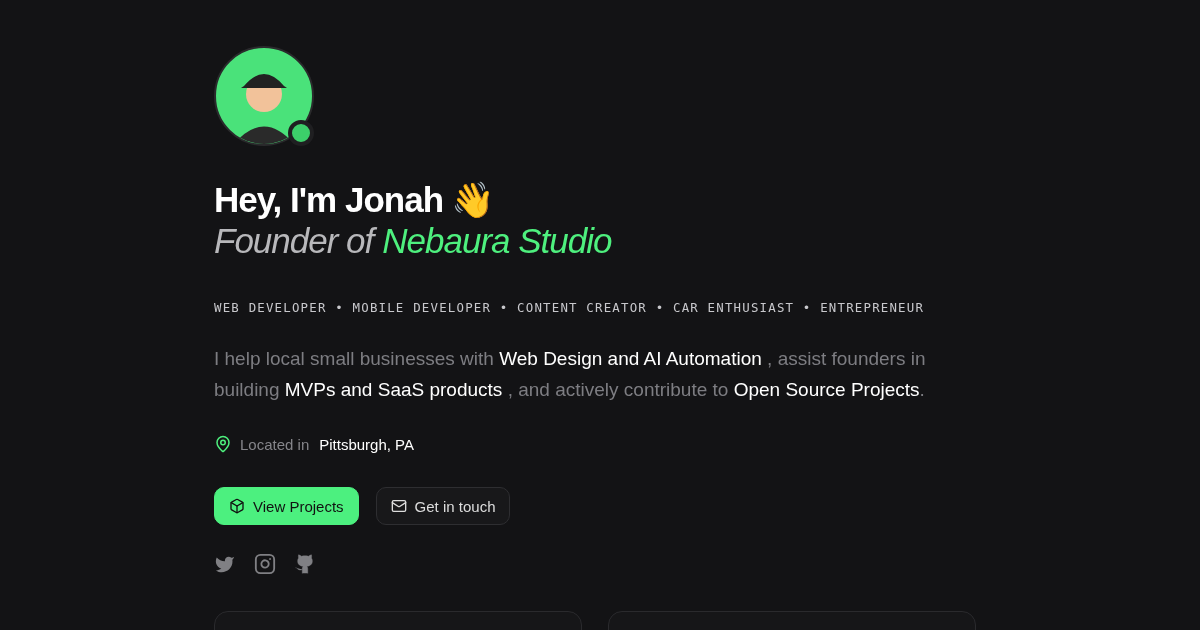 This screenshot has width=1200, height=630. I want to click on github-icon, so click(305, 564).